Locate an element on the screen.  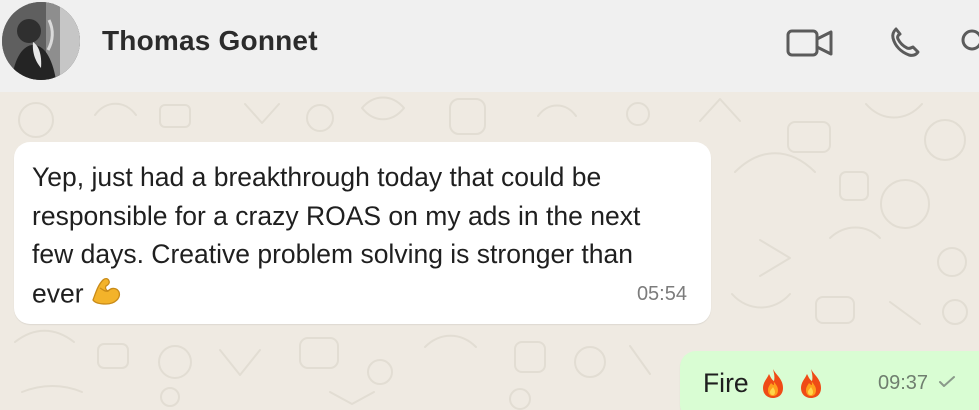
contact-name: Thomas Gonnet is located at coordinates (210, 41).